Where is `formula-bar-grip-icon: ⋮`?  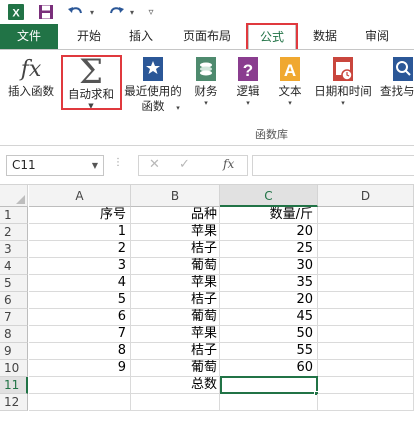
formula-bar-grip-icon: ⋮ is located at coordinates (118, 162).